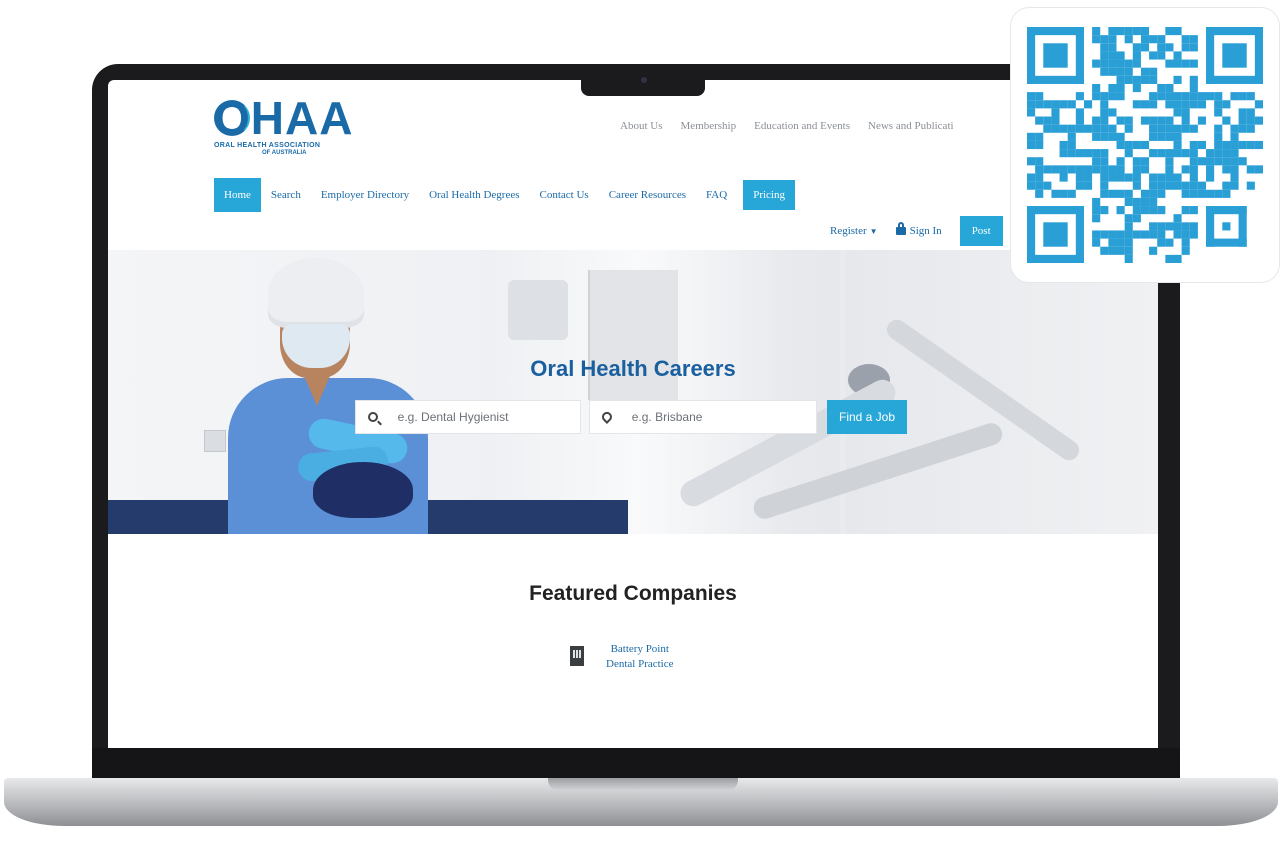 This screenshot has height=845, width=1282. I want to click on camera-notch, so click(643, 80).